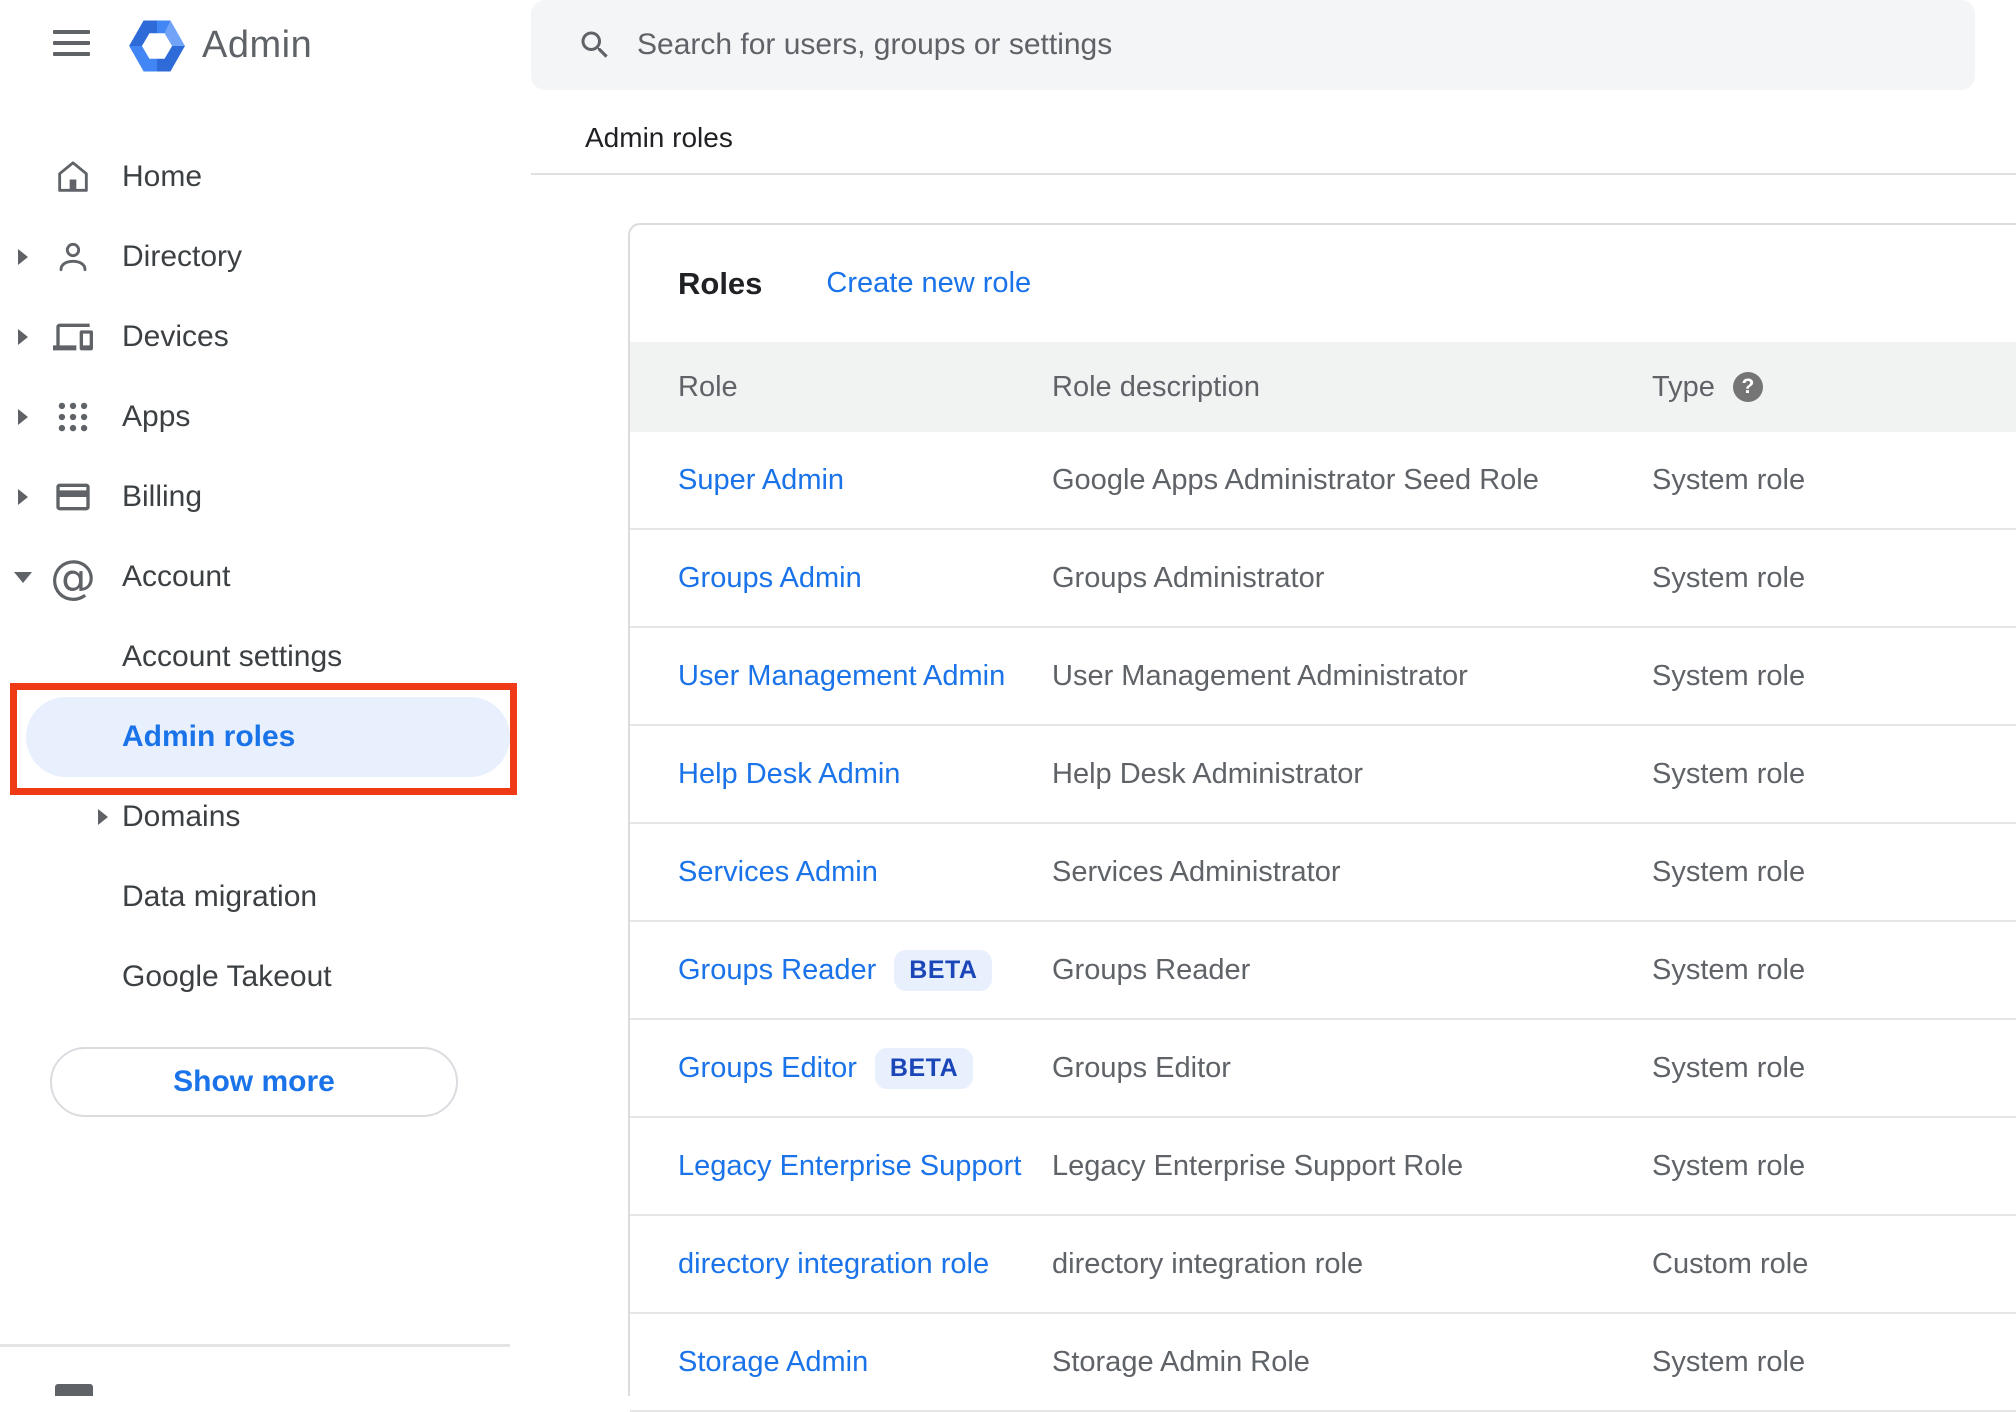  What do you see at coordinates (255, 177) in the screenshot?
I see `sidebar-item-home: Home` at bounding box center [255, 177].